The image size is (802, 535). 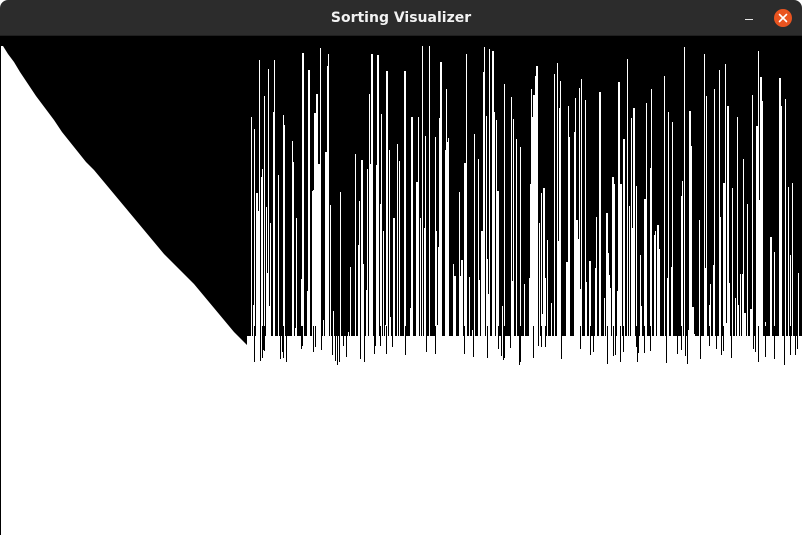 I want to click on close-button, so click(x=783, y=18).